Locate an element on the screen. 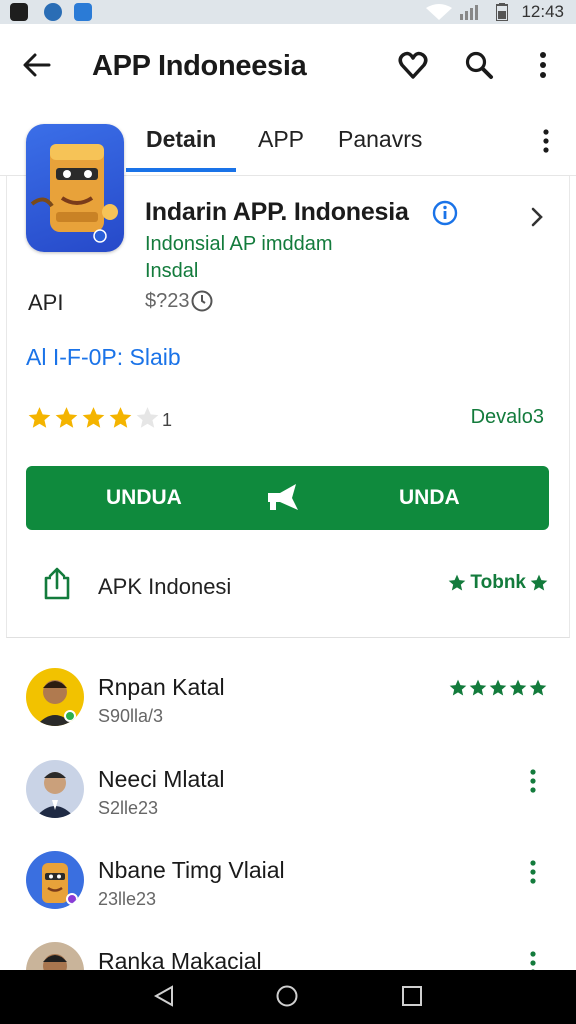  back-arrow-icon is located at coordinates (37, 65).